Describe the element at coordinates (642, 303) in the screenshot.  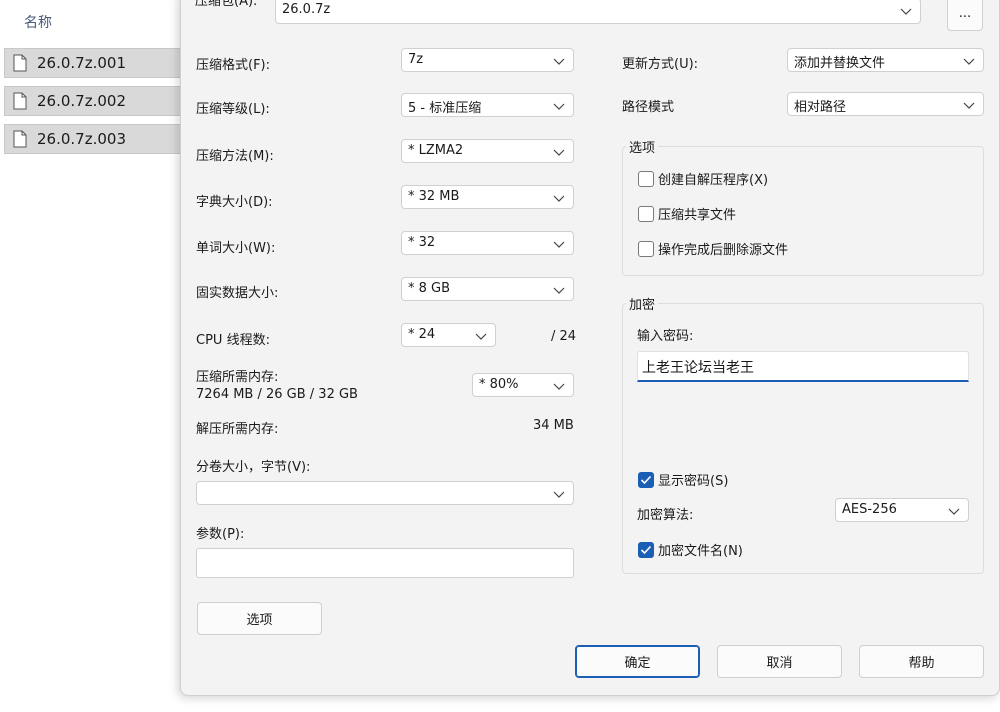
I see `encryption-group-title: 加密` at that location.